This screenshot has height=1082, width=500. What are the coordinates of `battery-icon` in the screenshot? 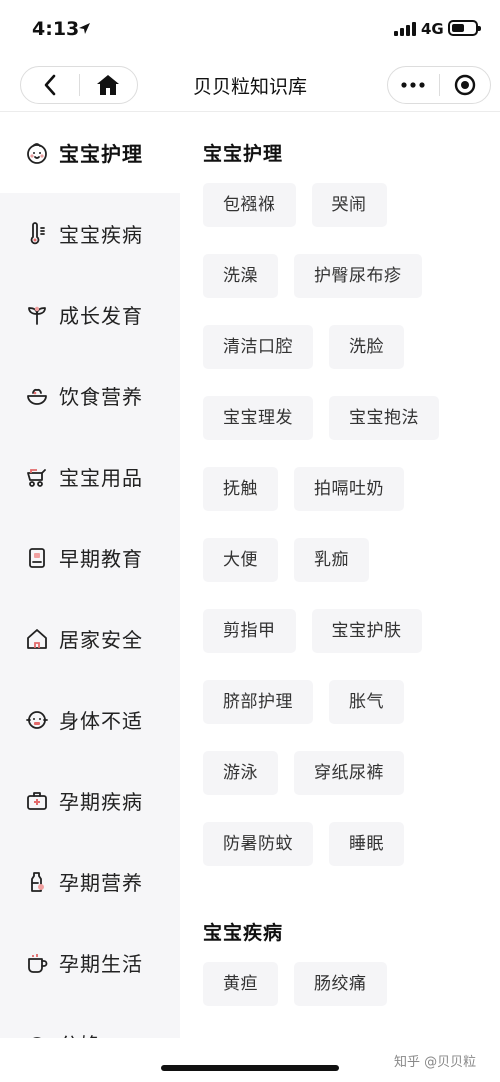 It's located at (464, 28).